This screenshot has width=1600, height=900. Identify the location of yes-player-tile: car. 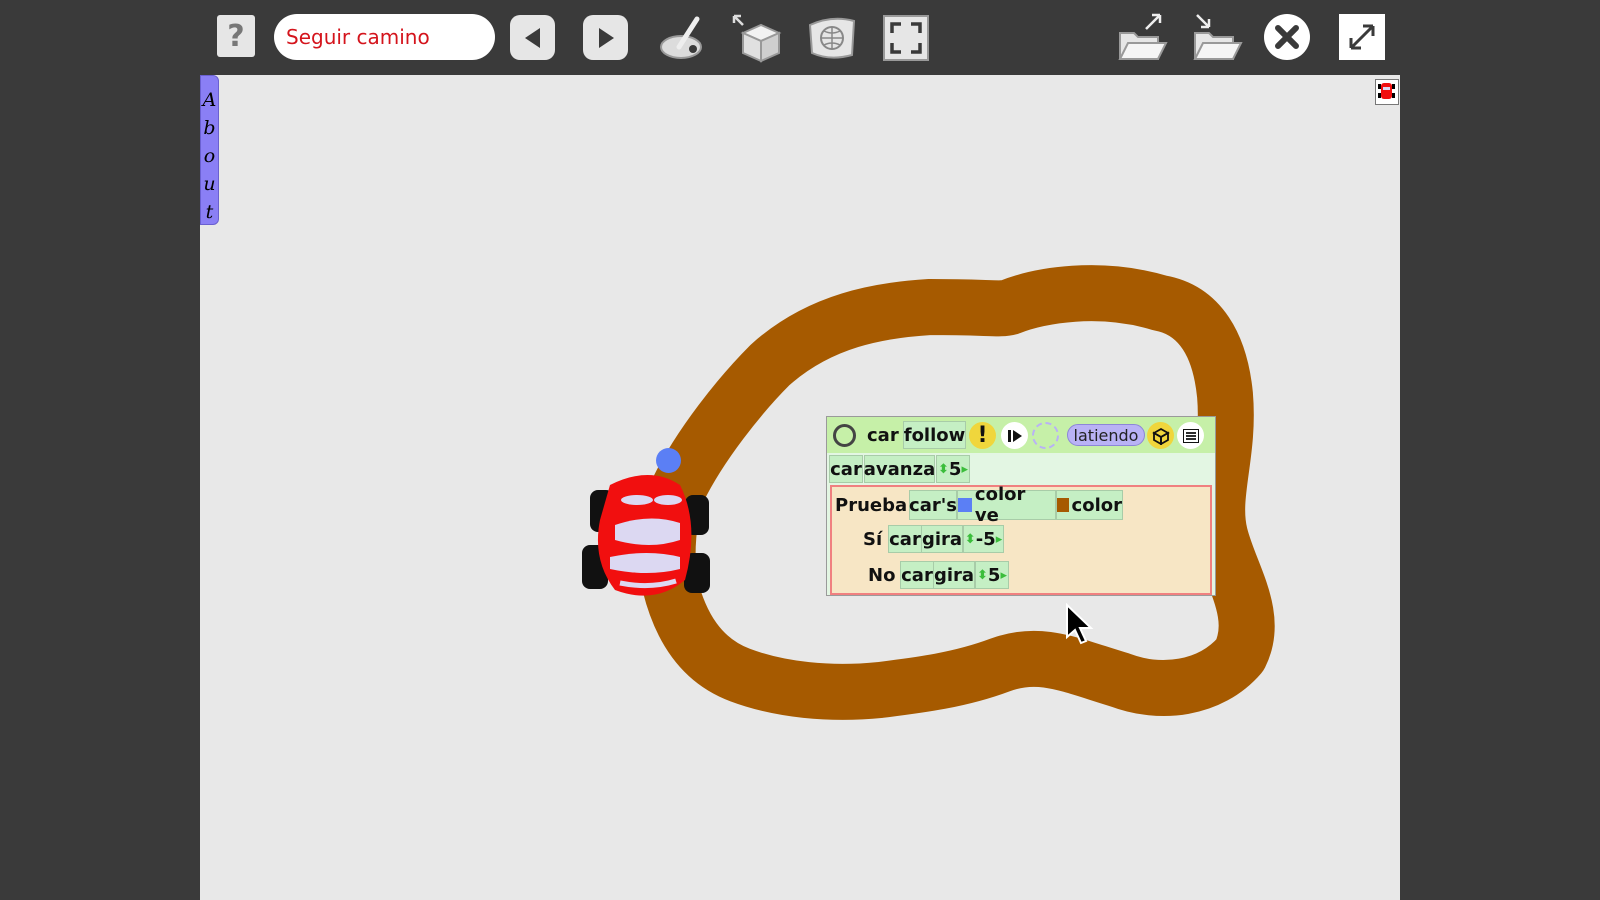
(905, 539).